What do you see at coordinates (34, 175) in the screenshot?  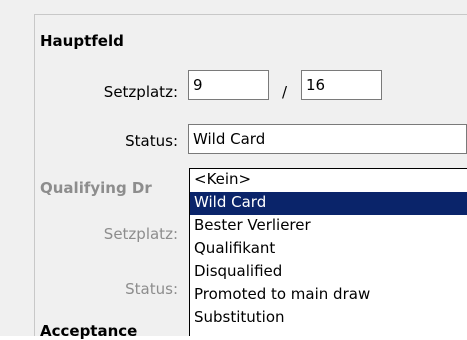 I see `group-box-left-border` at bounding box center [34, 175].